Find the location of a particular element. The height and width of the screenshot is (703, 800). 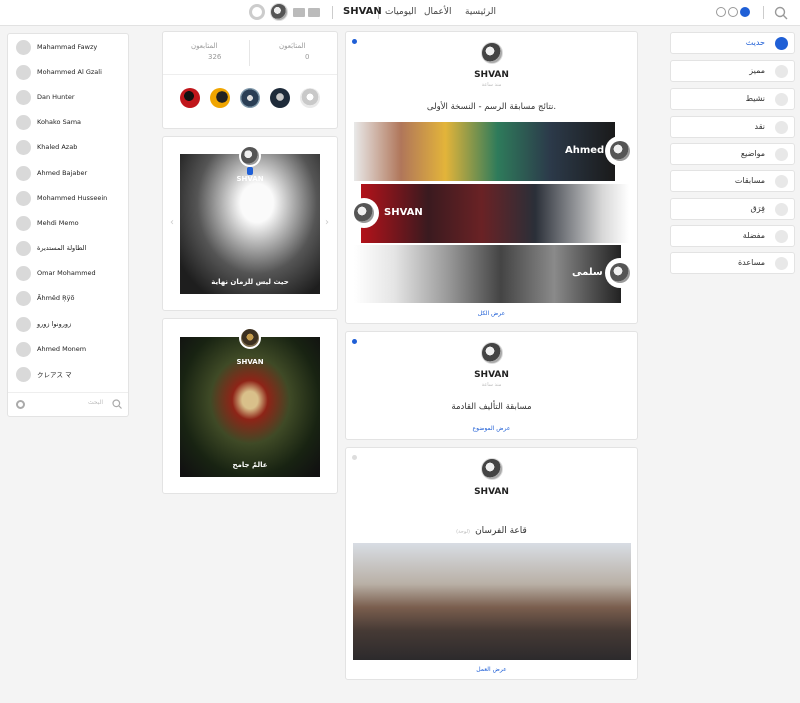

list-item: زورونوا زورو is located at coordinates (43, 324).